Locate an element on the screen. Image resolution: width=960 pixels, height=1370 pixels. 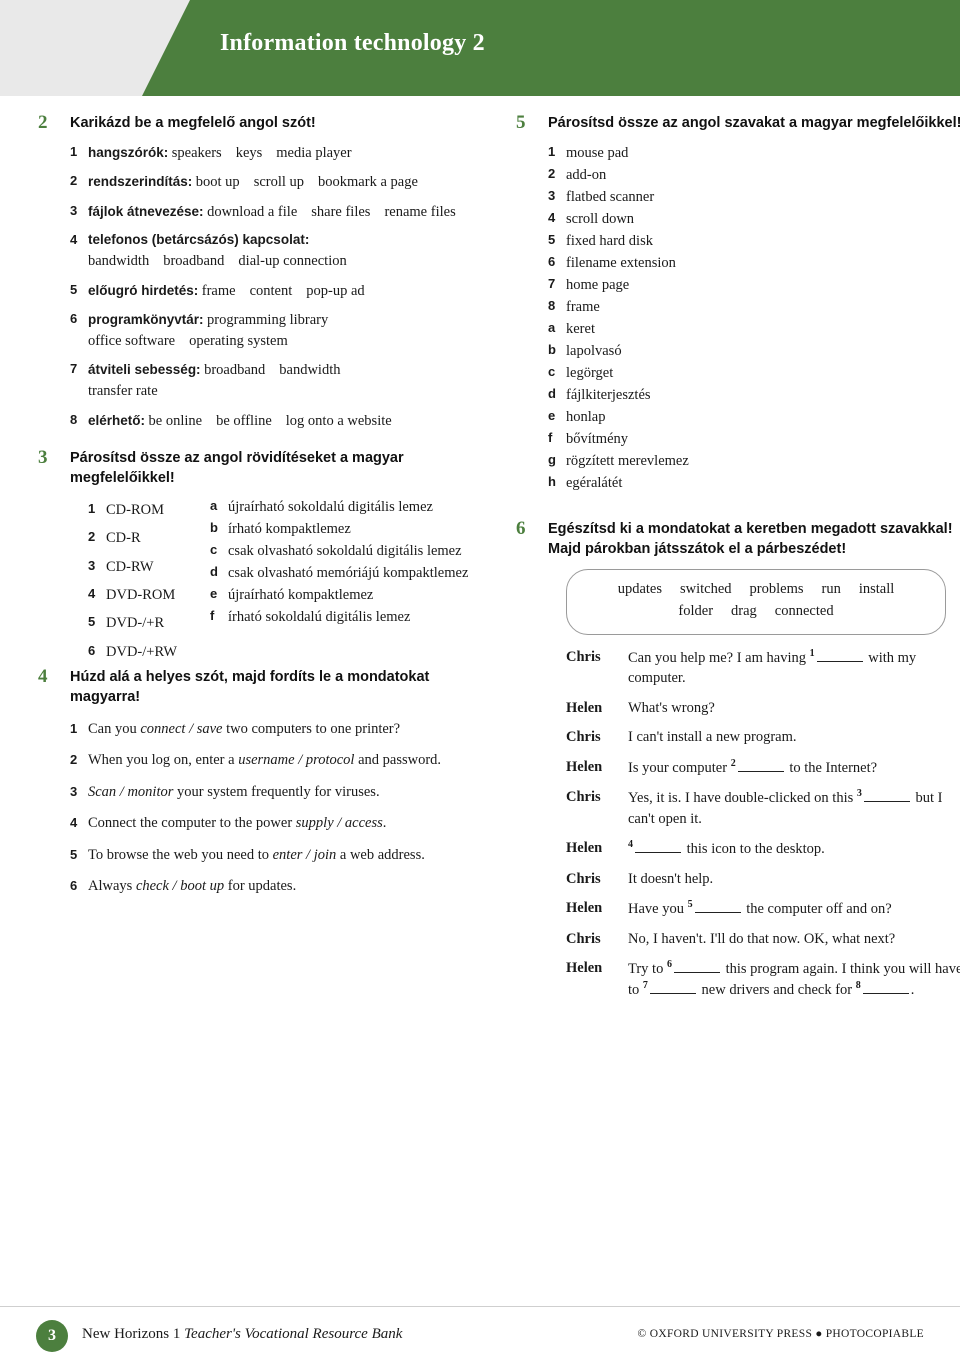
option: content is located at coordinates (271, 291).